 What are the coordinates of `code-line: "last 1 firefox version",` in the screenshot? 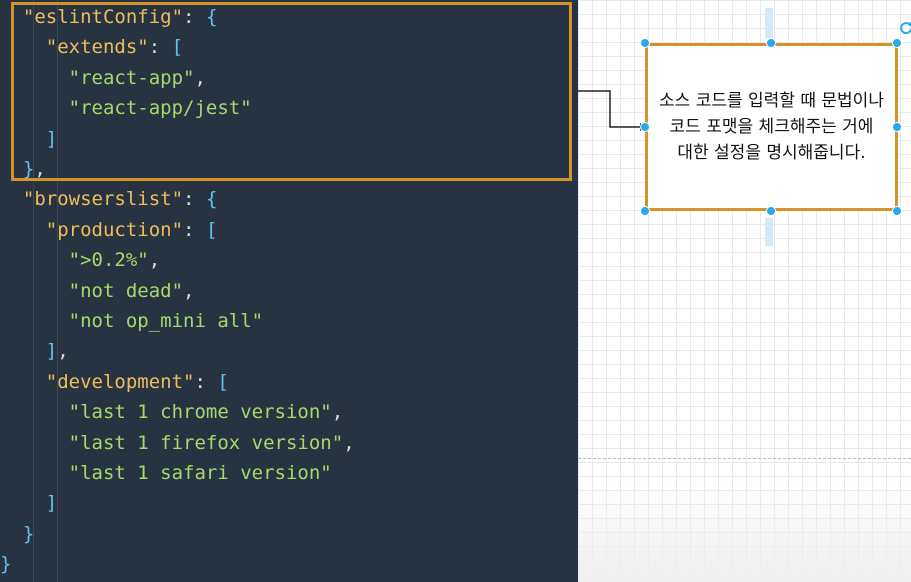 It's located at (177, 443).